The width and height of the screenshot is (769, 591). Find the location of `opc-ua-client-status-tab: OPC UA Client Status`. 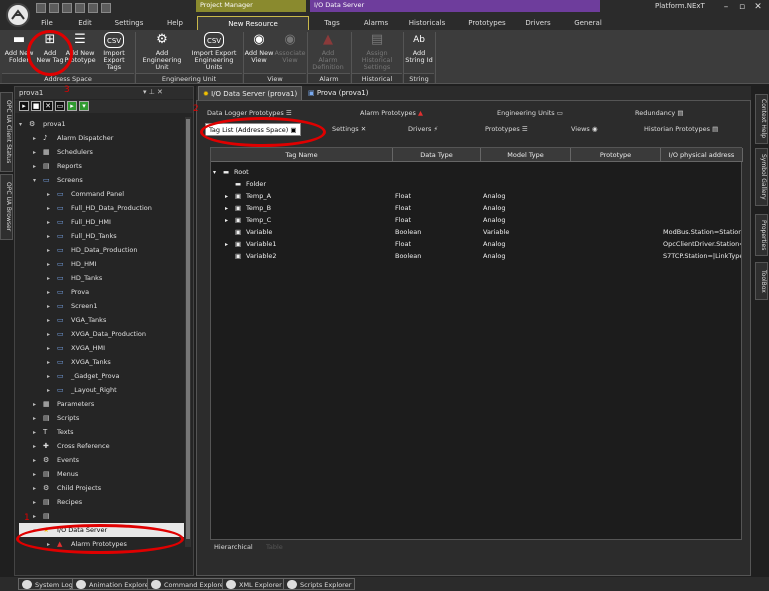

opc-ua-client-status-tab: OPC UA Client Status is located at coordinates (6, 132).